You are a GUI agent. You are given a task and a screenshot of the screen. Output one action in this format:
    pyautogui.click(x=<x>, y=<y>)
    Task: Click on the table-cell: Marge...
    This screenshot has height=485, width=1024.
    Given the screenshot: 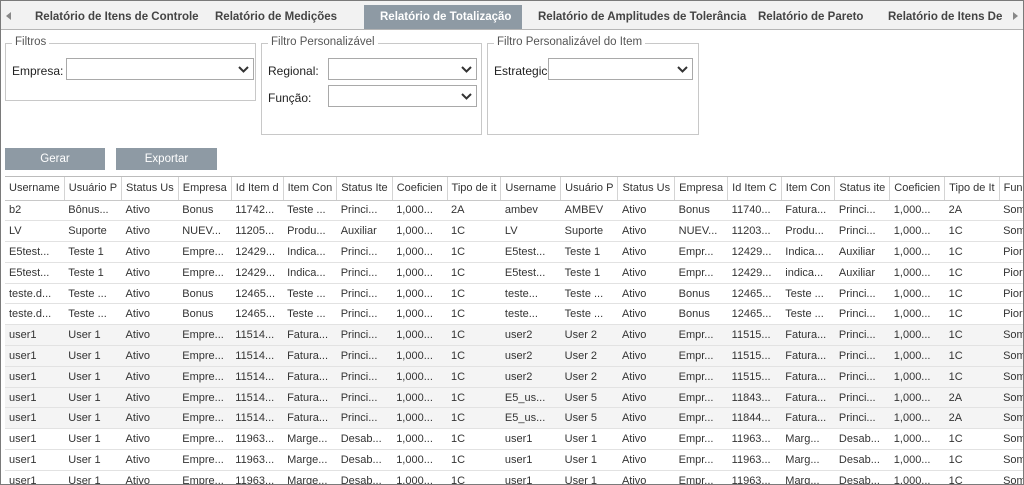 What is the action you would take?
    pyautogui.click(x=310, y=460)
    